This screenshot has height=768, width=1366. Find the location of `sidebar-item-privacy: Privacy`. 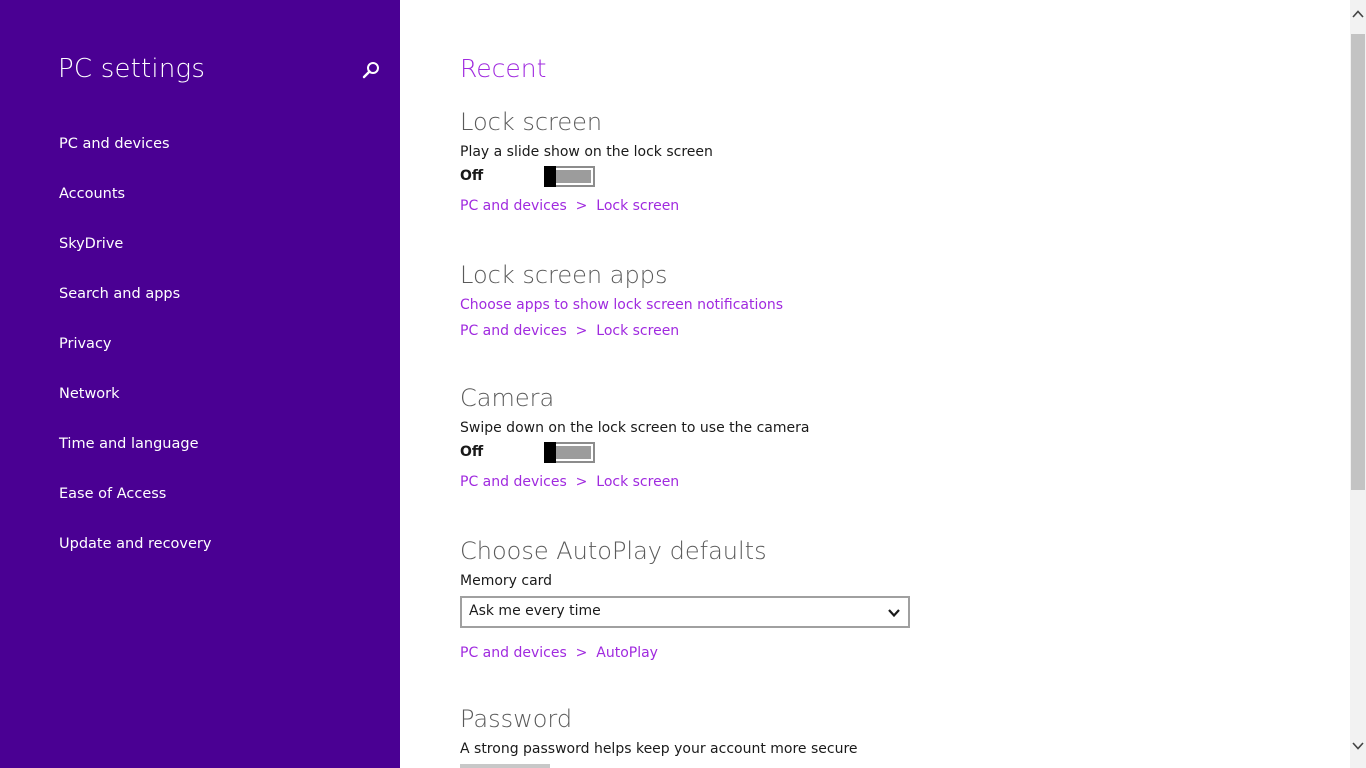

sidebar-item-privacy: Privacy is located at coordinates (219, 359).